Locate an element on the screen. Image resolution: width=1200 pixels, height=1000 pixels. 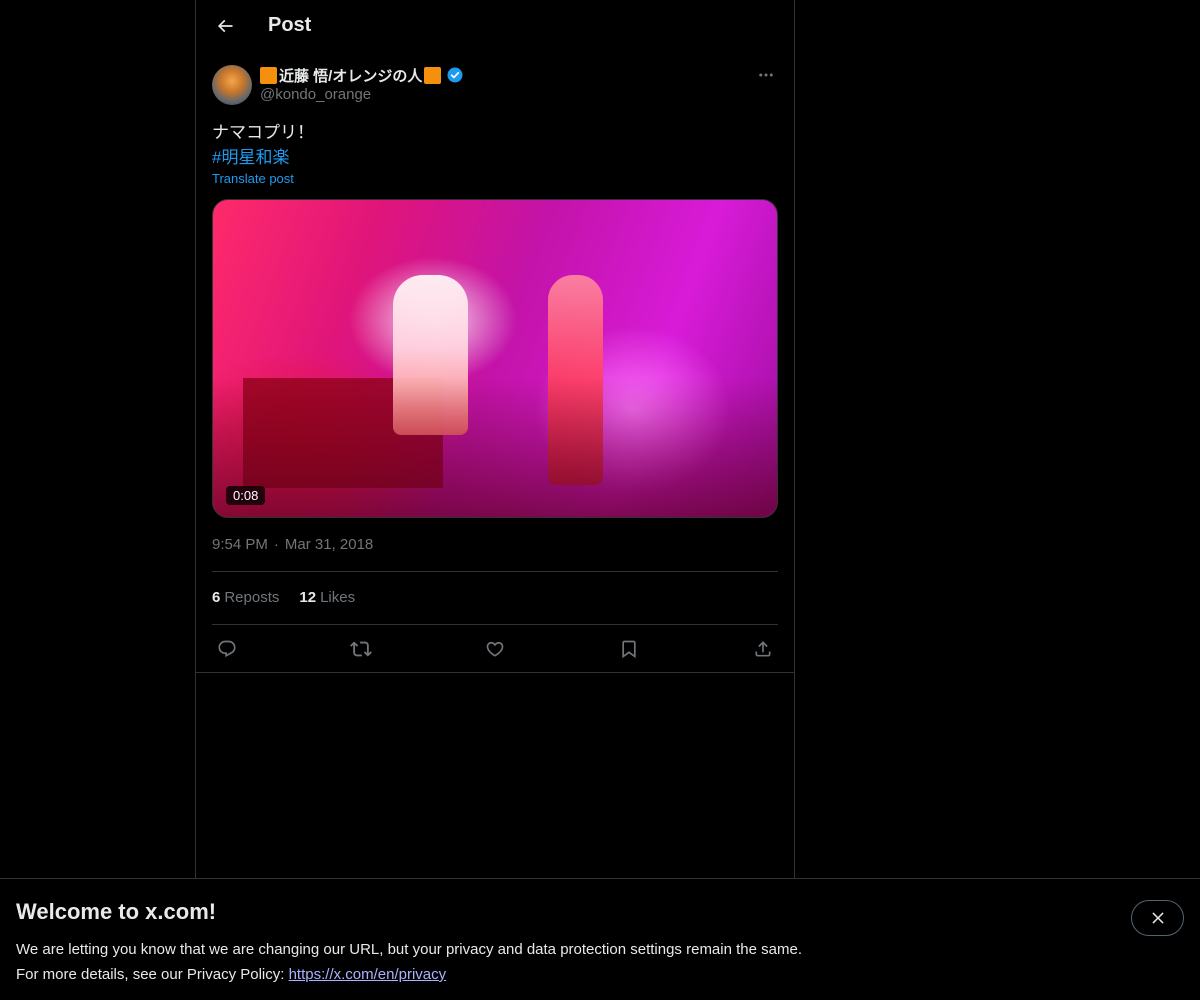
share-button is located at coordinates (763, 649).